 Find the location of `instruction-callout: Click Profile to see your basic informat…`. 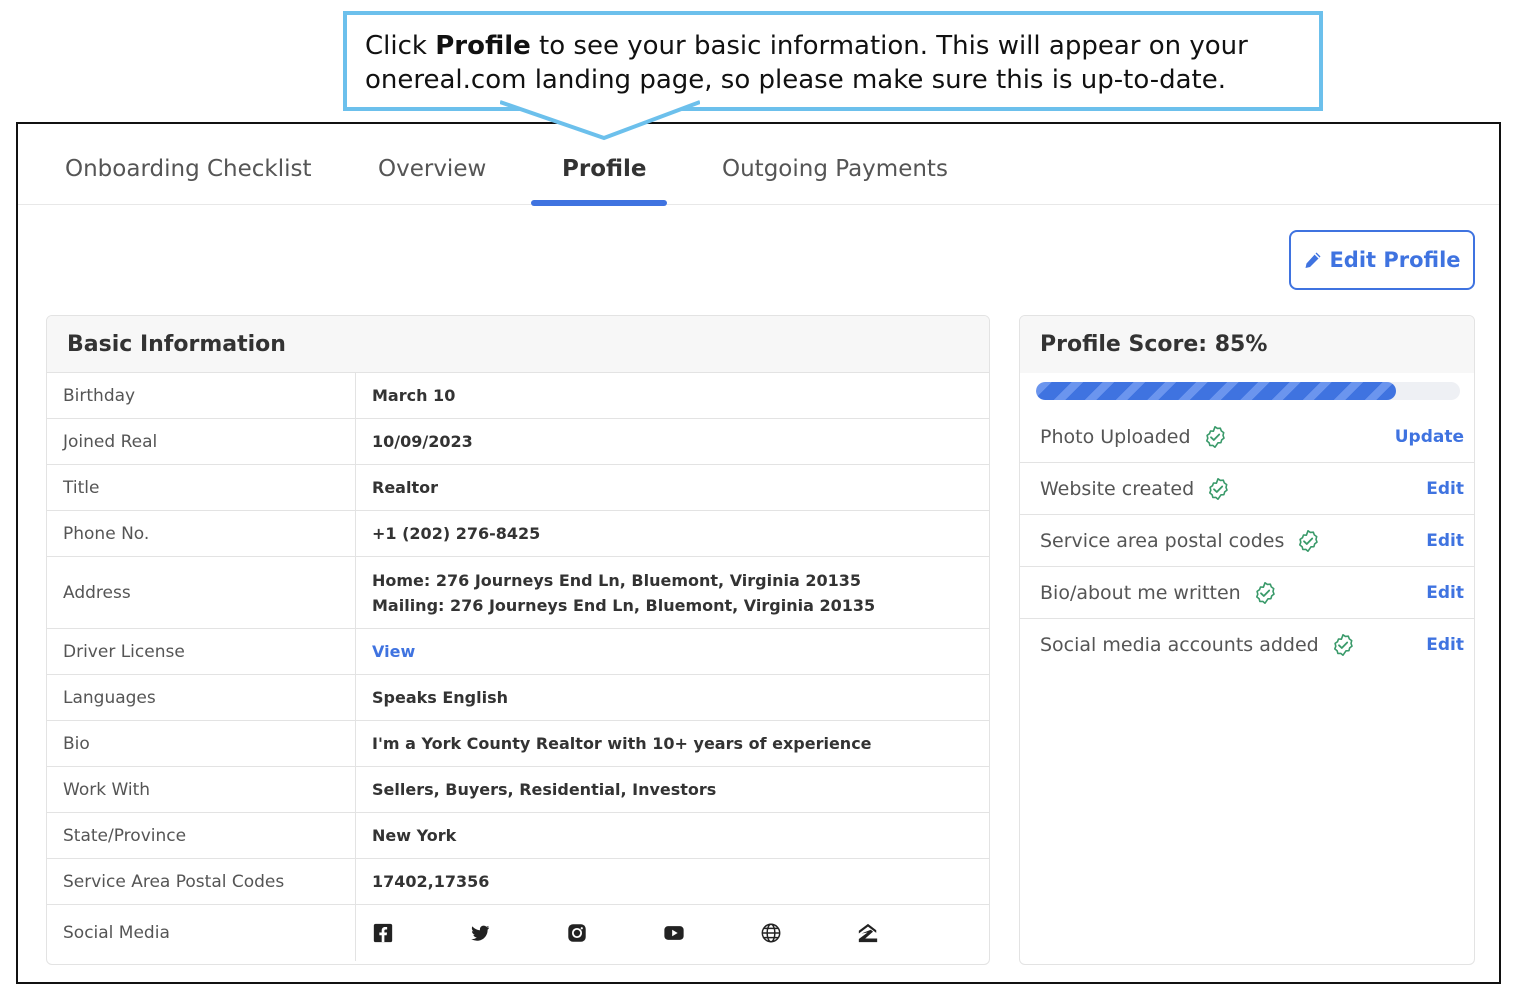

instruction-callout: Click Profile to see your basic informat… is located at coordinates (833, 61).